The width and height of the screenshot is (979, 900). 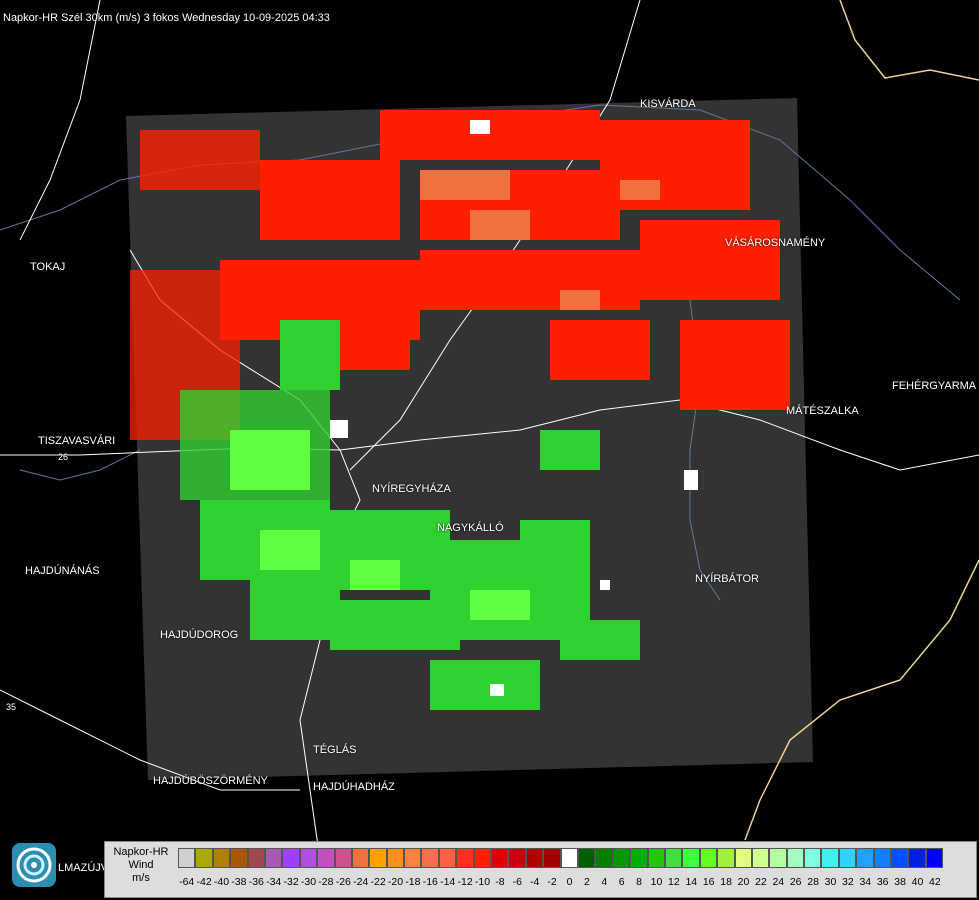 I want to click on place-label: HAJDÚNÁNÁS, so click(x=62, y=571).